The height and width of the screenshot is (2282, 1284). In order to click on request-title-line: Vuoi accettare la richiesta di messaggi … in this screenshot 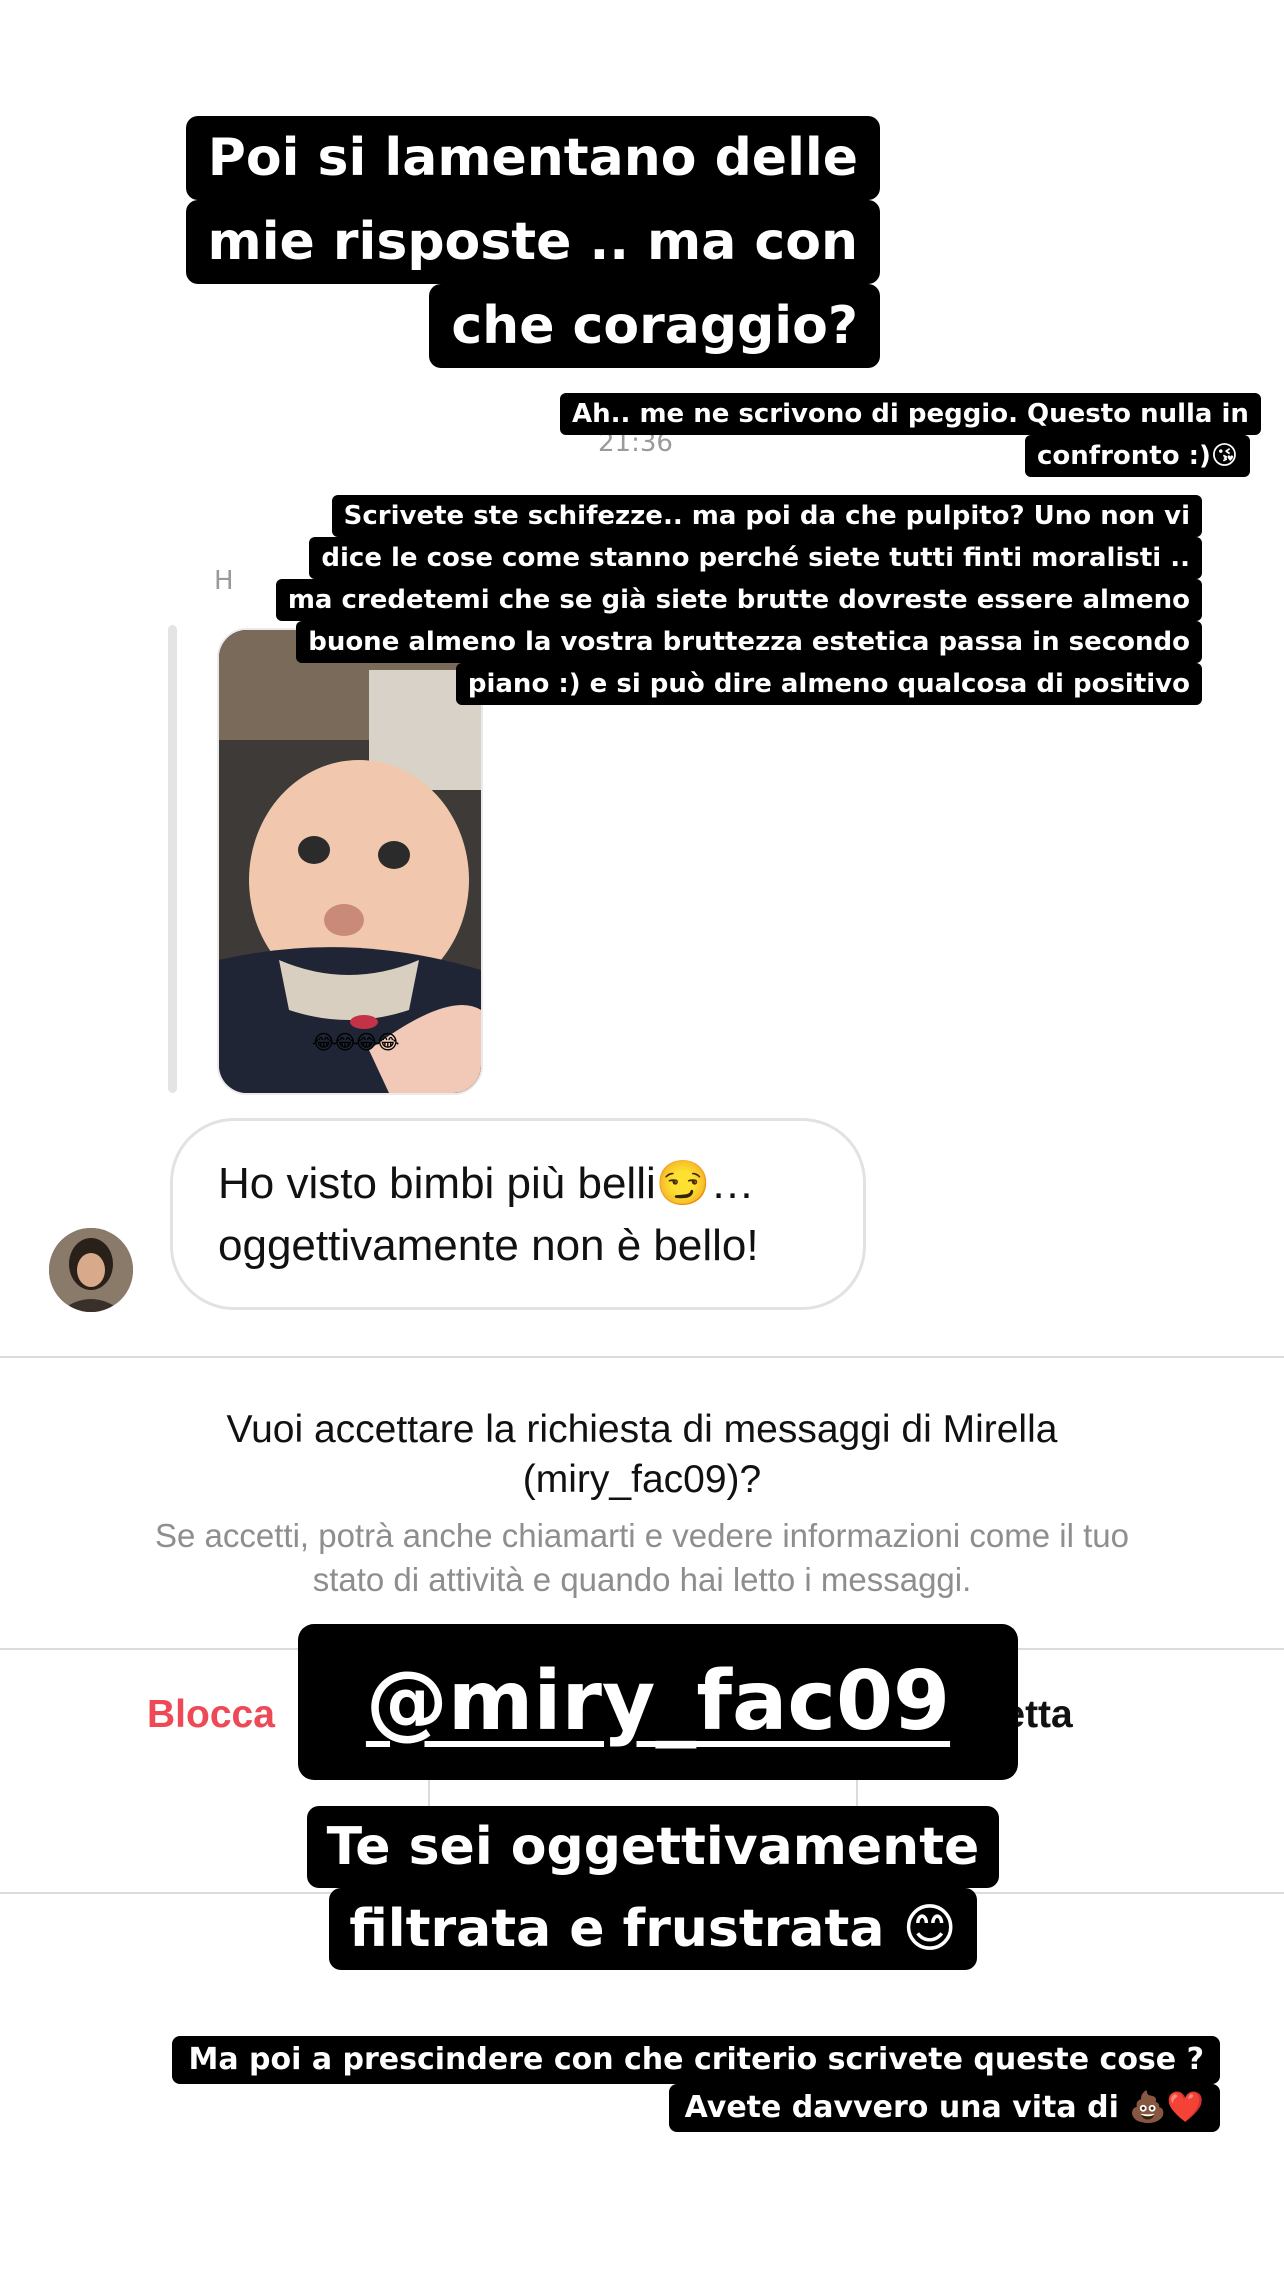, I will do `click(642, 1429)`.